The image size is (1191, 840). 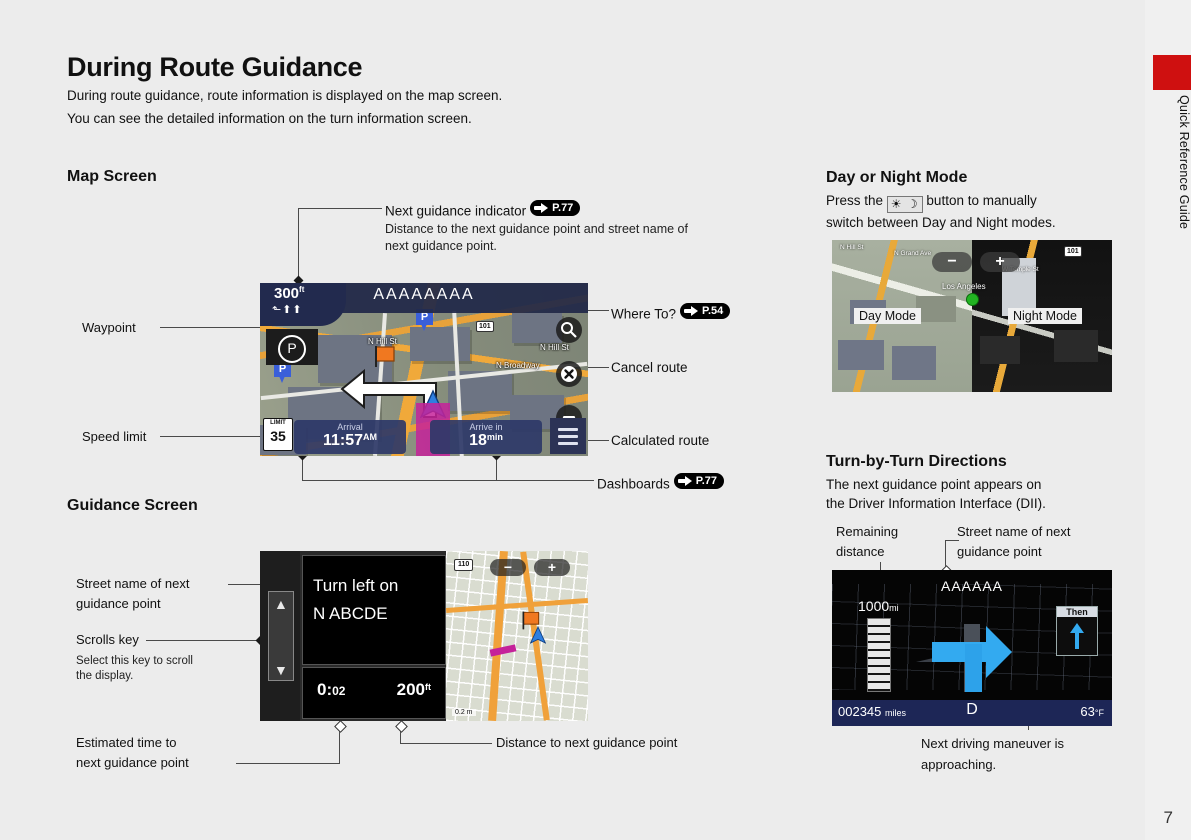 What do you see at coordinates (107, 639) in the screenshot?
I see `callout-scrolls-key: Scrolls key` at bounding box center [107, 639].